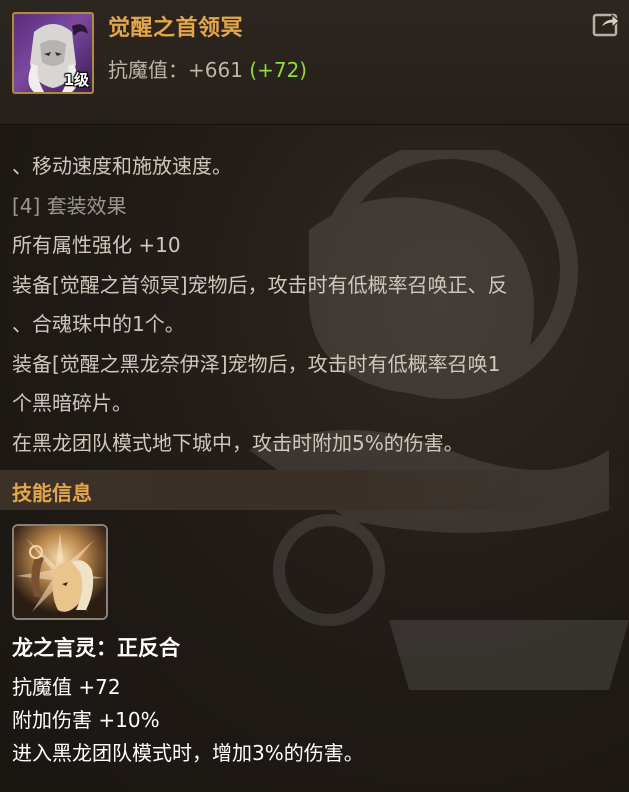  What do you see at coordinates (72, 403) in the screenshot?
I see `description-line: 个黑暗碎片。` at bounding box center [72, 403].